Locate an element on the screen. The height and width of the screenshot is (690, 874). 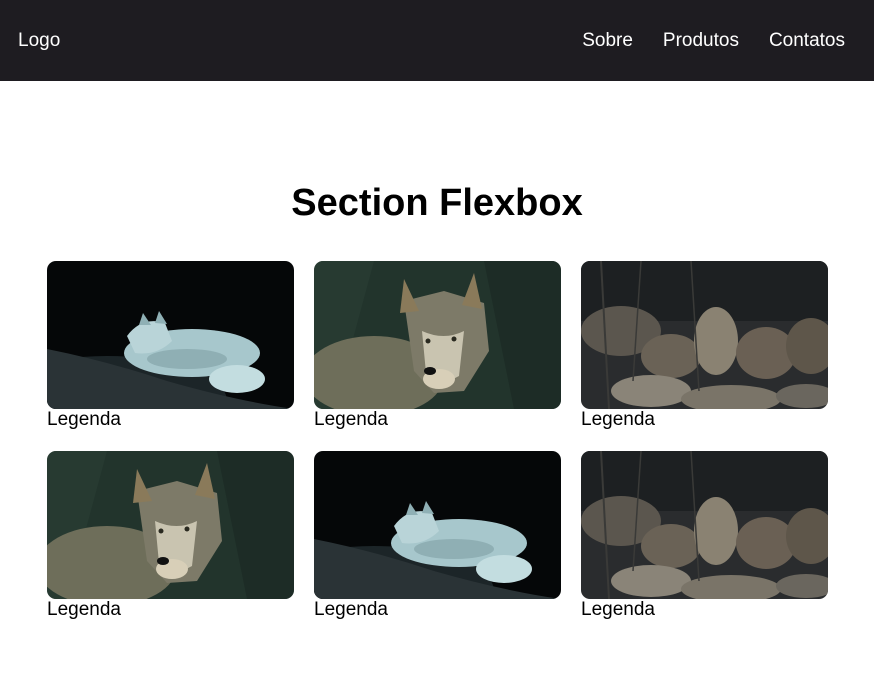
nav-link-produtos: Produtos is located at coordinates (701, 41).